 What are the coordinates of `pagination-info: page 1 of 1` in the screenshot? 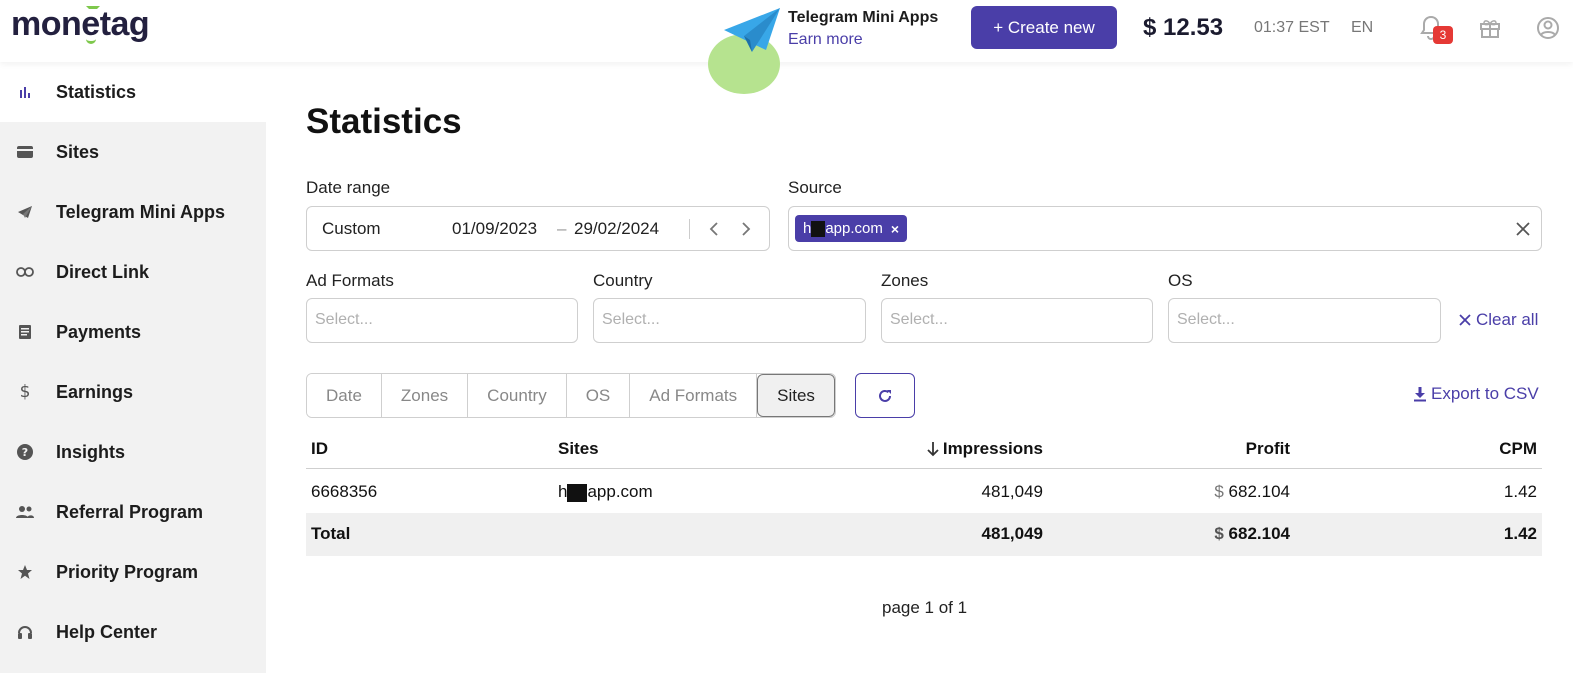 It's located at (925, 607).